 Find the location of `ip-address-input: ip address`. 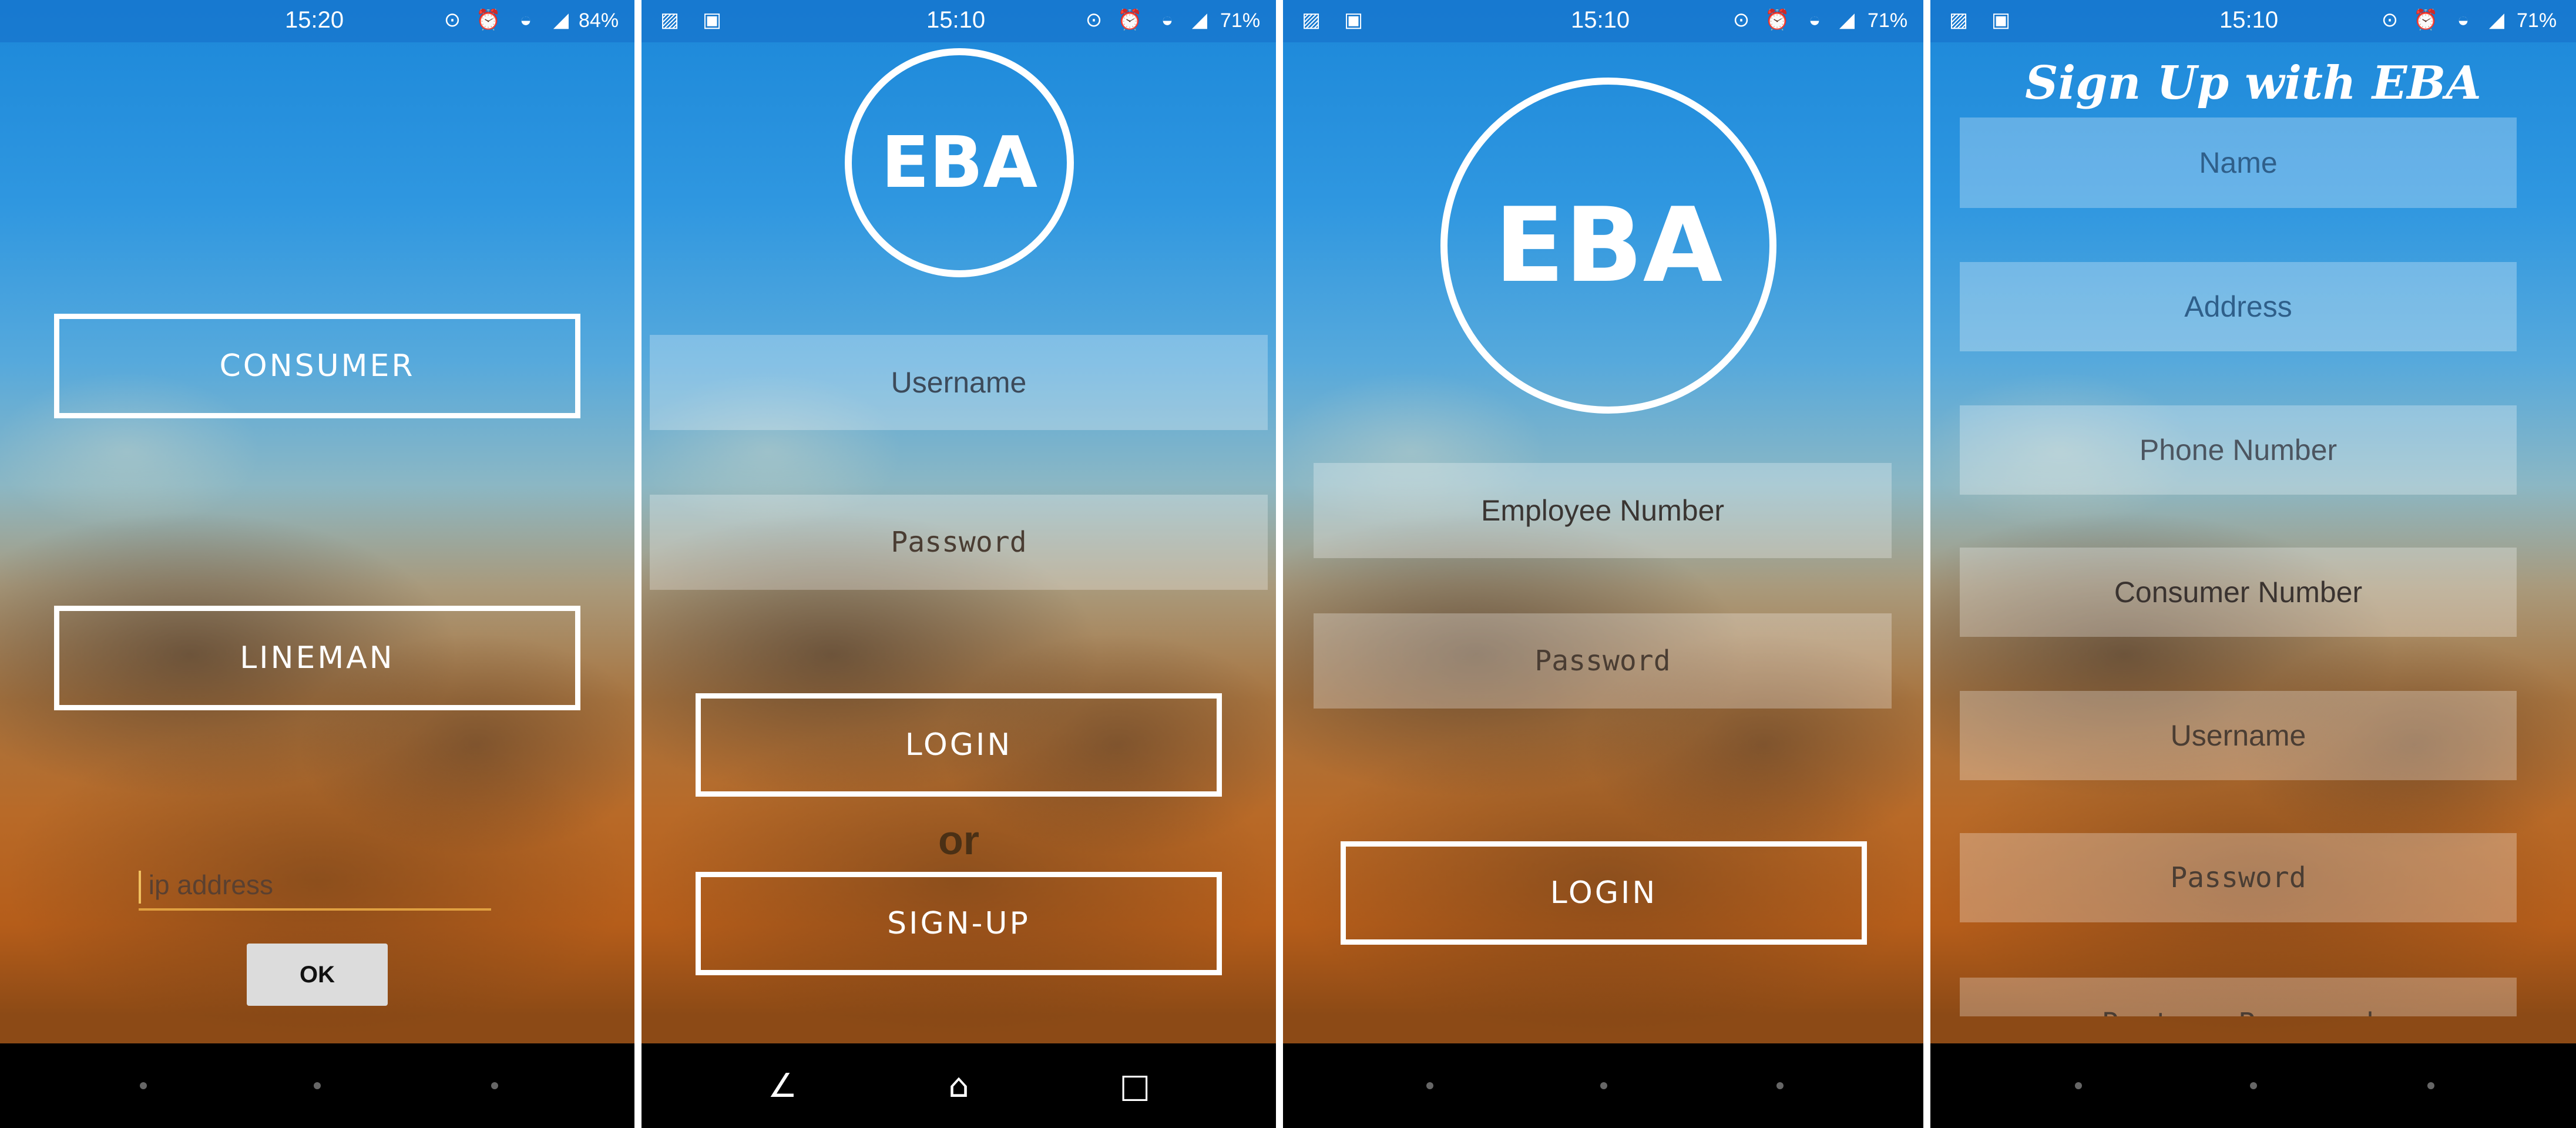

ip-address-input: ip address is located at coordinates (315, 887).